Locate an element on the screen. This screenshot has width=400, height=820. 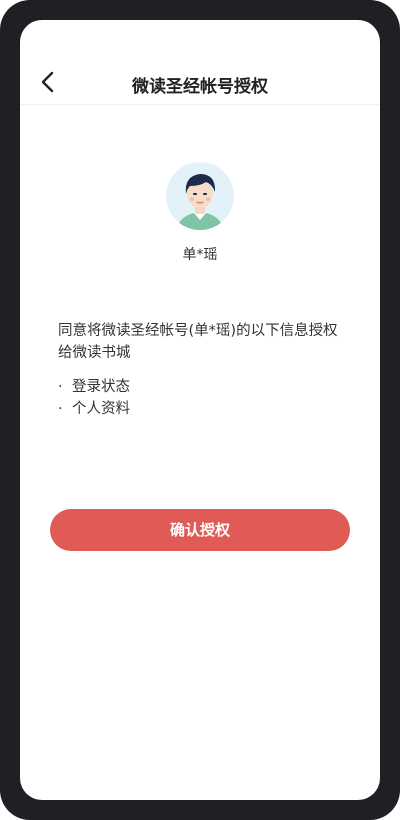
top-navigation-bar: 微读圣经帐号授权 is located at coordinates (200, 62).